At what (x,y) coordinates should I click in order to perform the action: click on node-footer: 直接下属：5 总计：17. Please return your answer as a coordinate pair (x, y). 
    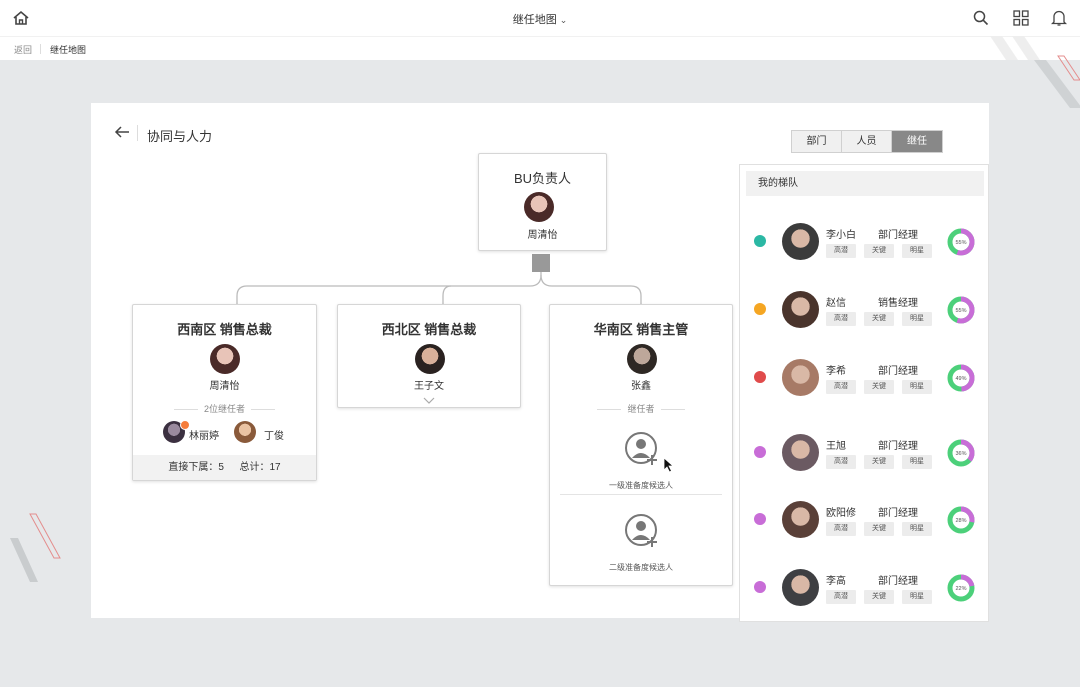
    Looking at the image, I should click on (224, 467).